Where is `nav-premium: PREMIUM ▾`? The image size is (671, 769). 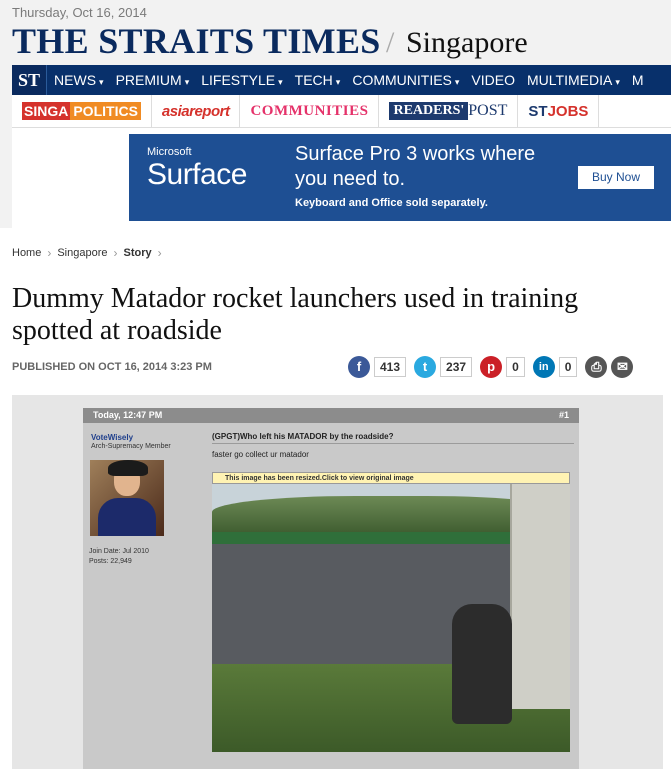 nav-premium: PREMIUM ▾ is located at coordinates (152, 80).